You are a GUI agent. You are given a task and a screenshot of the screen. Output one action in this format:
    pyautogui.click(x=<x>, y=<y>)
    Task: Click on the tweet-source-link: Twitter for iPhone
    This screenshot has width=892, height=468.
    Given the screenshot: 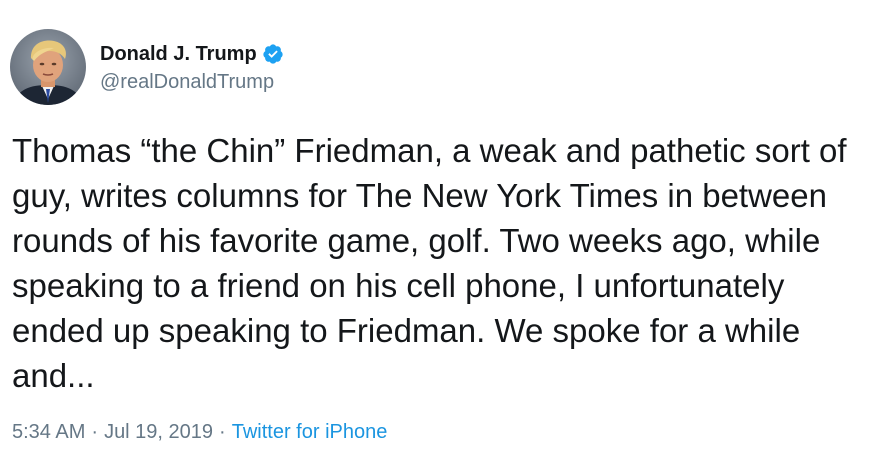 What is the action you would take?
    pyautogui.click(x=310, y=432)
    